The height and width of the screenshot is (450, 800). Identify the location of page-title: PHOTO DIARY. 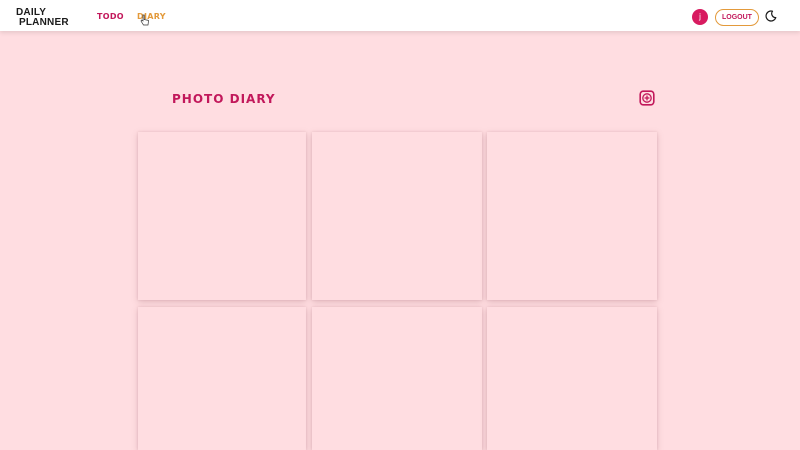
(224, 99).